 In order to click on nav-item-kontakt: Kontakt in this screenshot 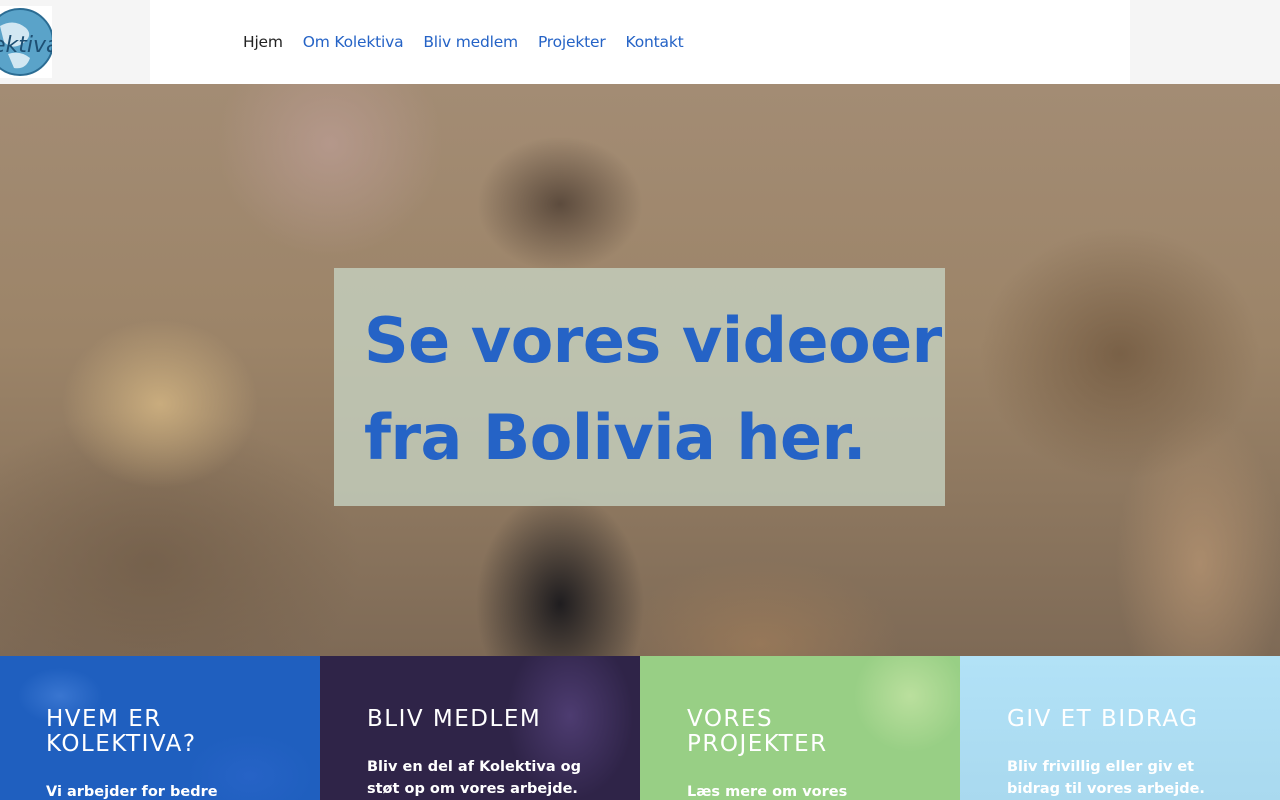, I will do `click(655, 42)`.